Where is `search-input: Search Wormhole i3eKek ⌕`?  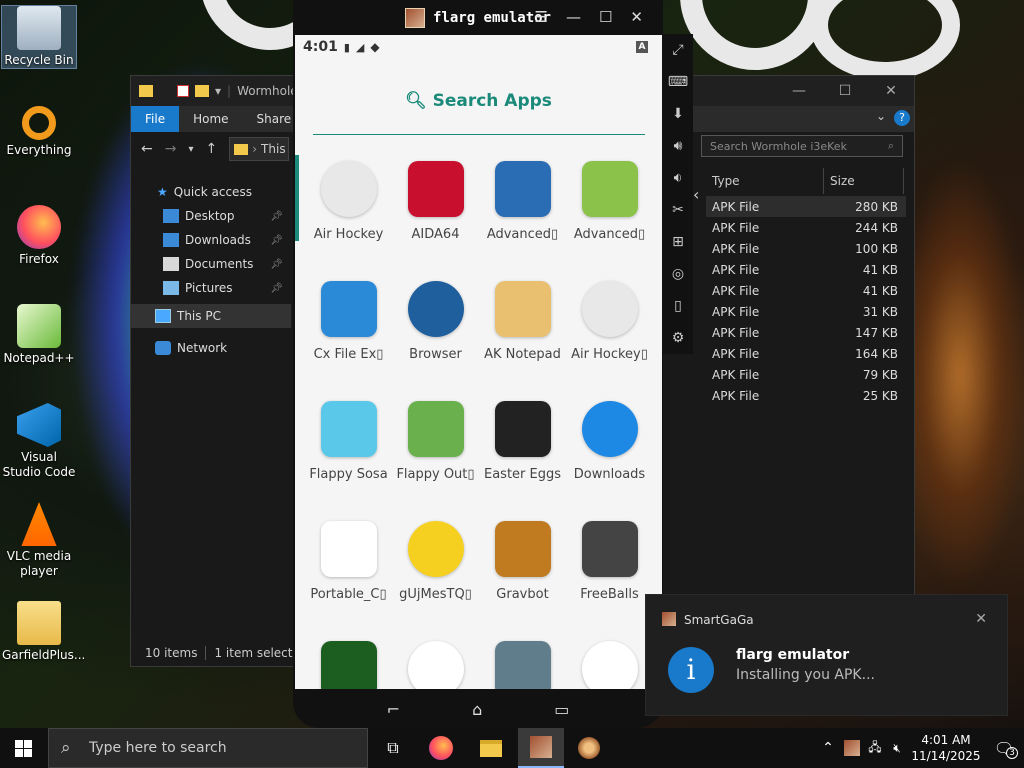
search-input: Search Wormhole i3eKek ⌕ is located at coordinates (802, 146).